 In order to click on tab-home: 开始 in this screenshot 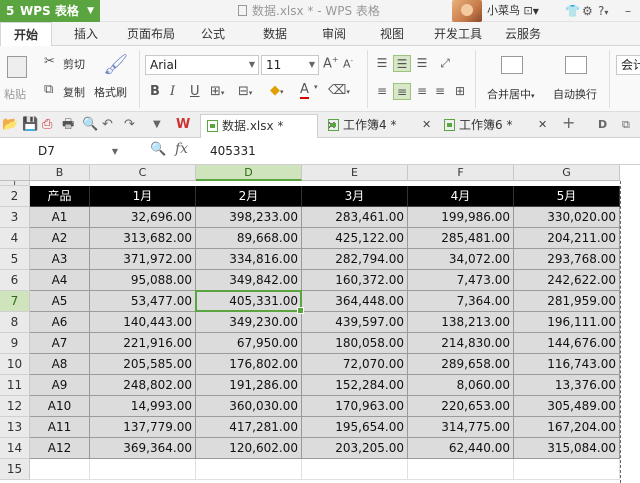, I will do `click(26, 34)`.